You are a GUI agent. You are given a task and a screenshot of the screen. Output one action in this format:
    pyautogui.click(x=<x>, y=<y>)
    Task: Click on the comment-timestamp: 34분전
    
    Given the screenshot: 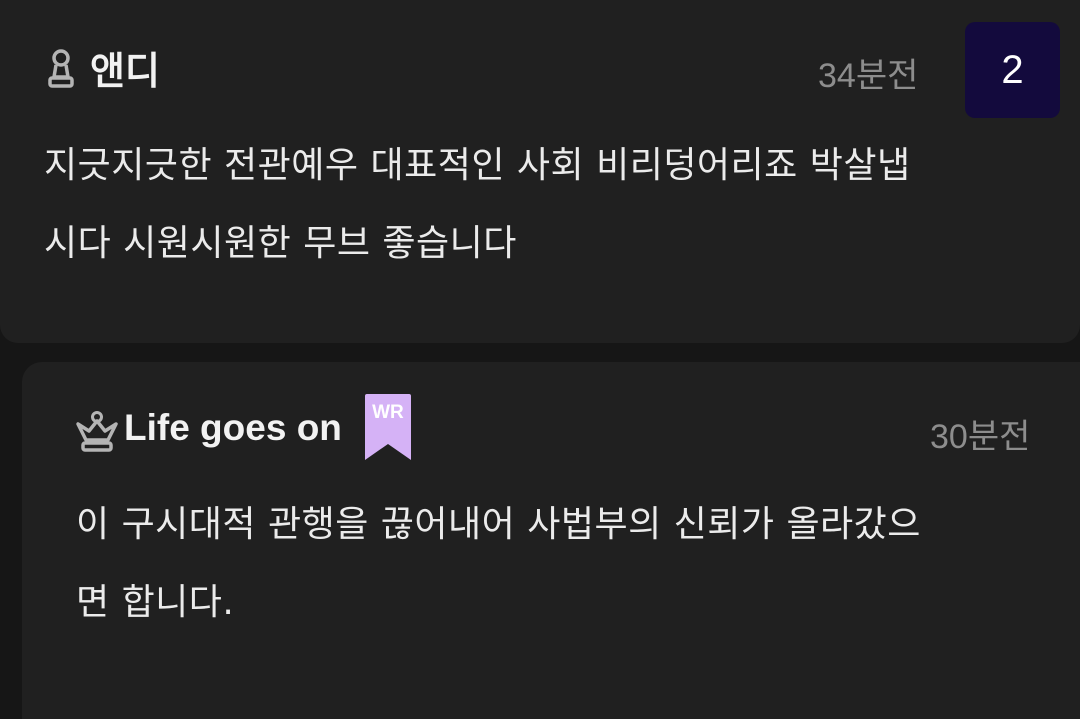 What is the action you would take?
    pyautogui.click(x=868, y=76)
    